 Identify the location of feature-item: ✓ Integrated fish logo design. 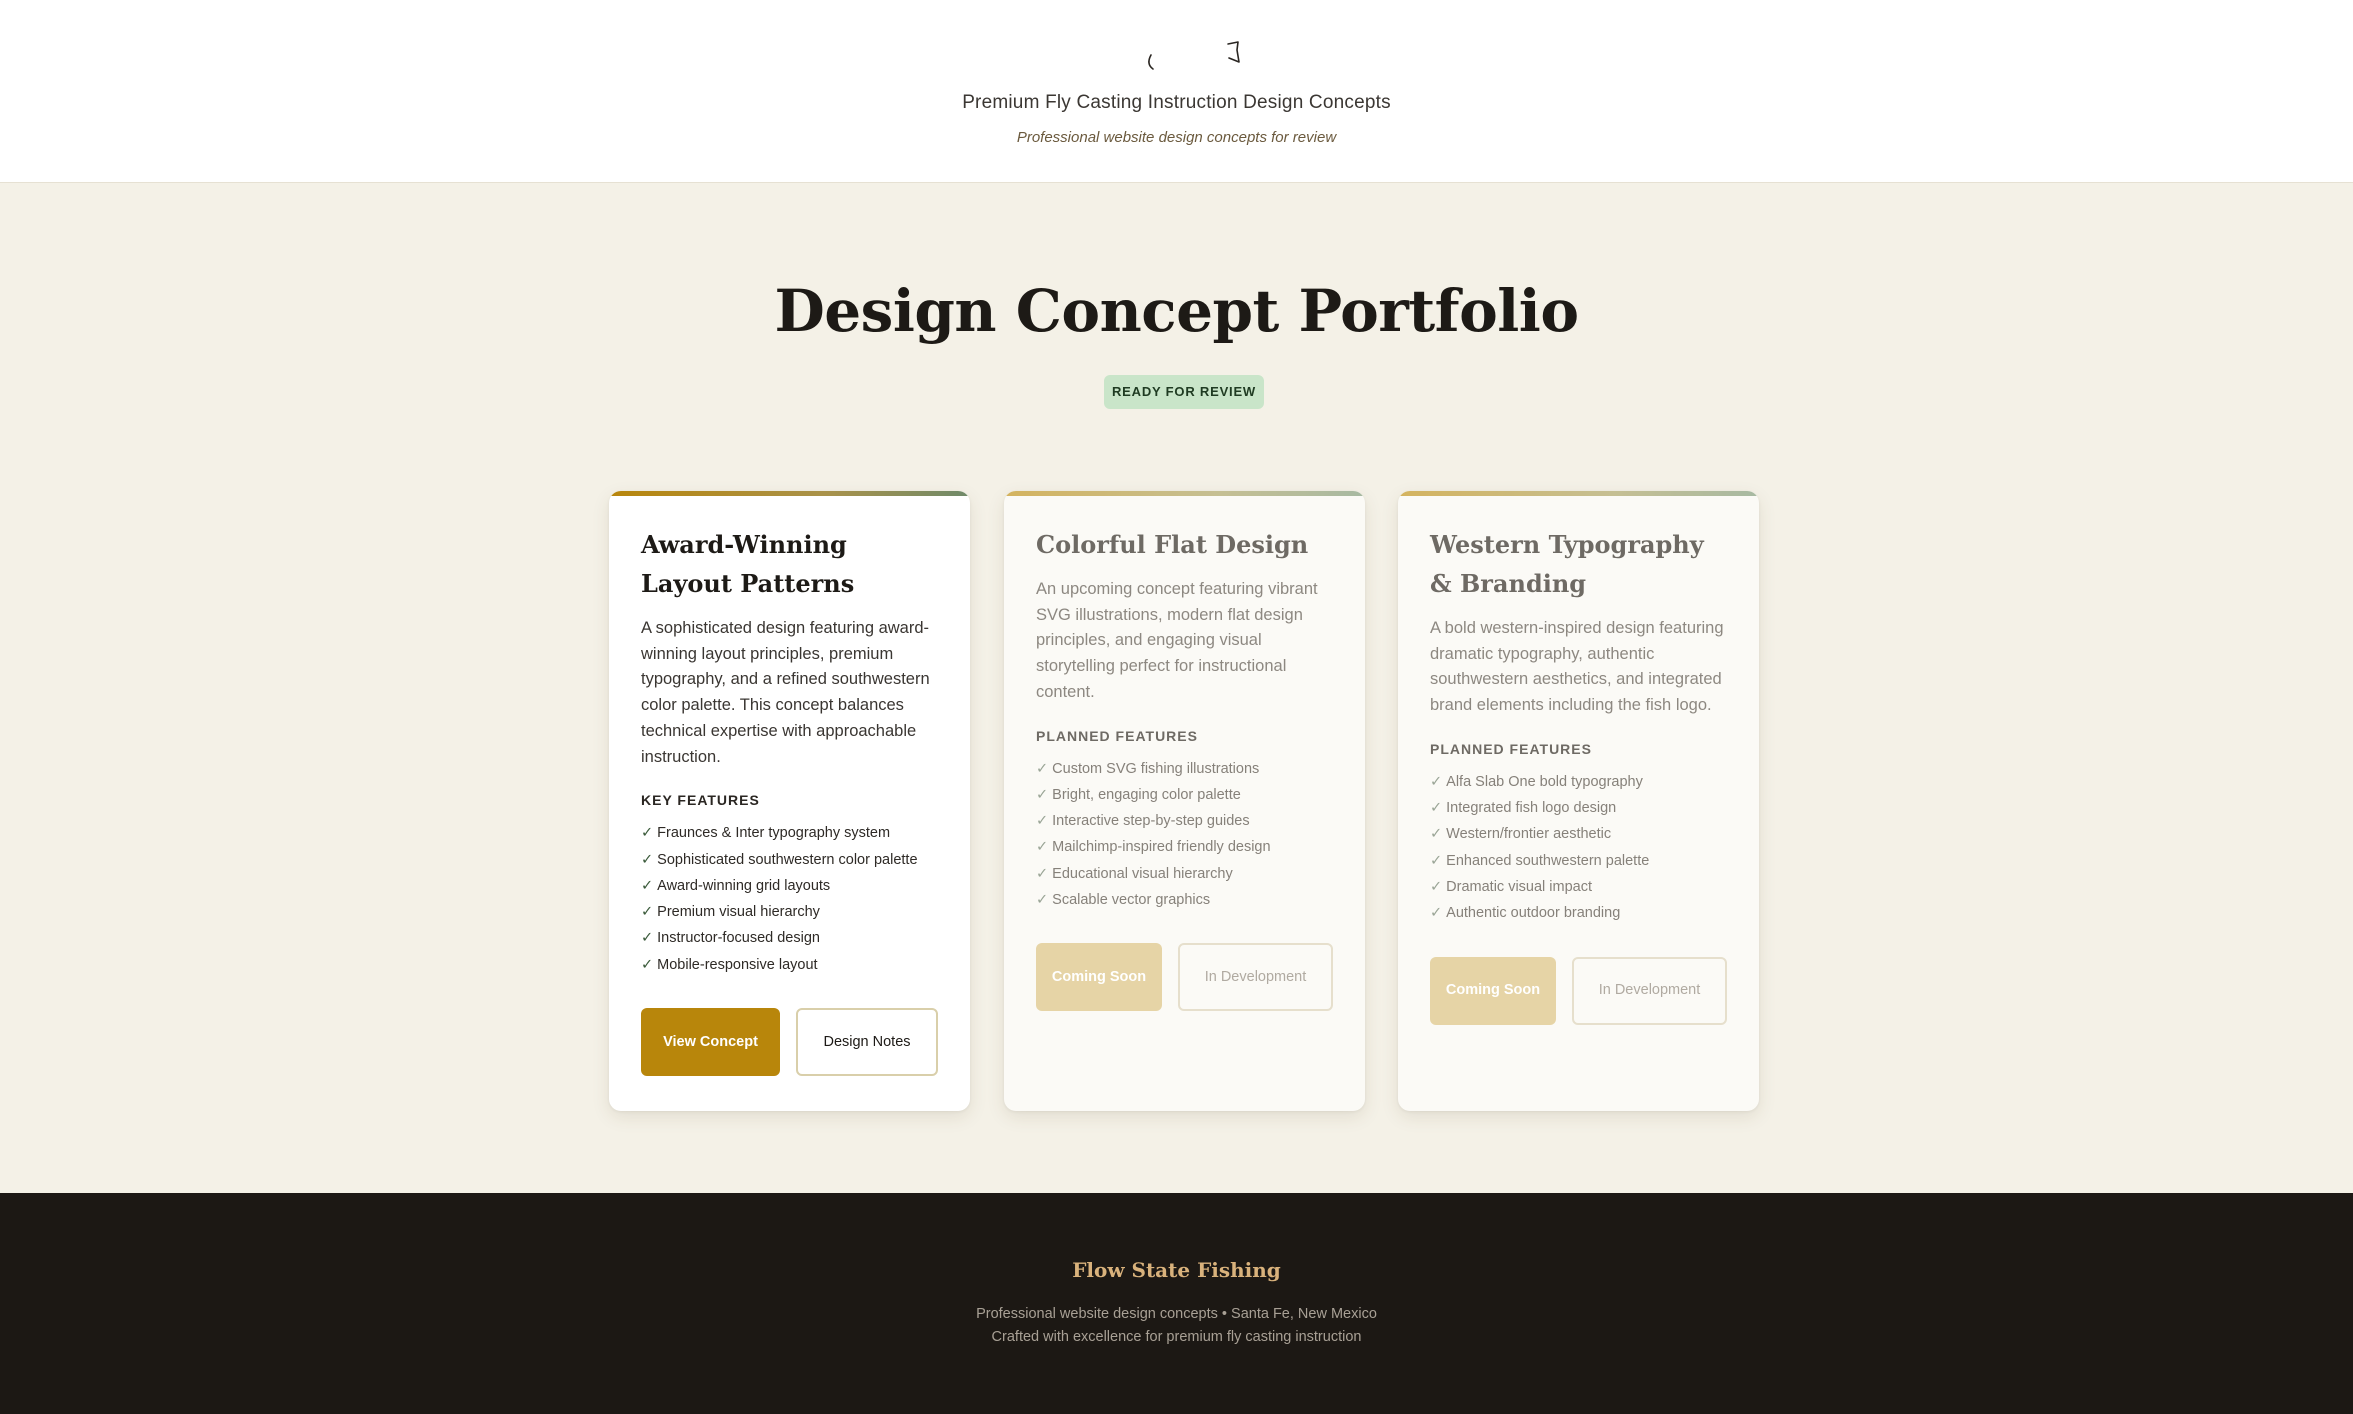
(1523, 808).